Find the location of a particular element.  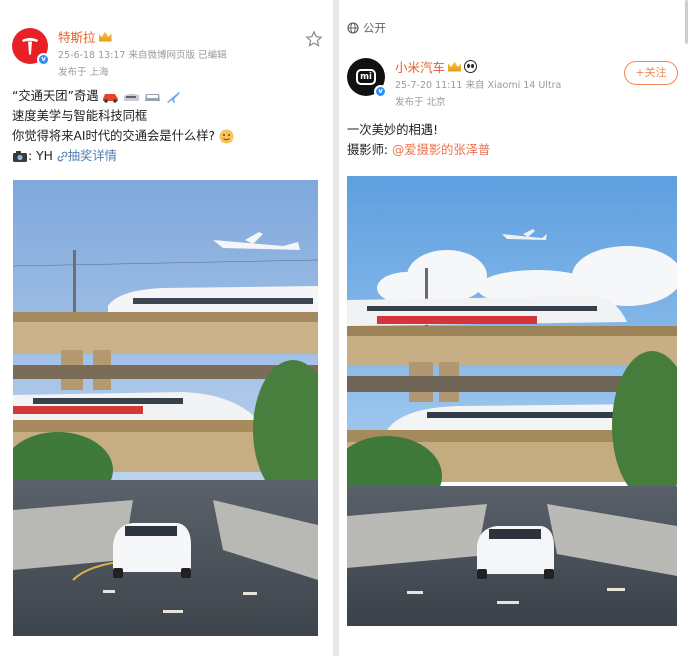

lottery-link-label: 抽奖详情 is located at coordinates (92, 156).